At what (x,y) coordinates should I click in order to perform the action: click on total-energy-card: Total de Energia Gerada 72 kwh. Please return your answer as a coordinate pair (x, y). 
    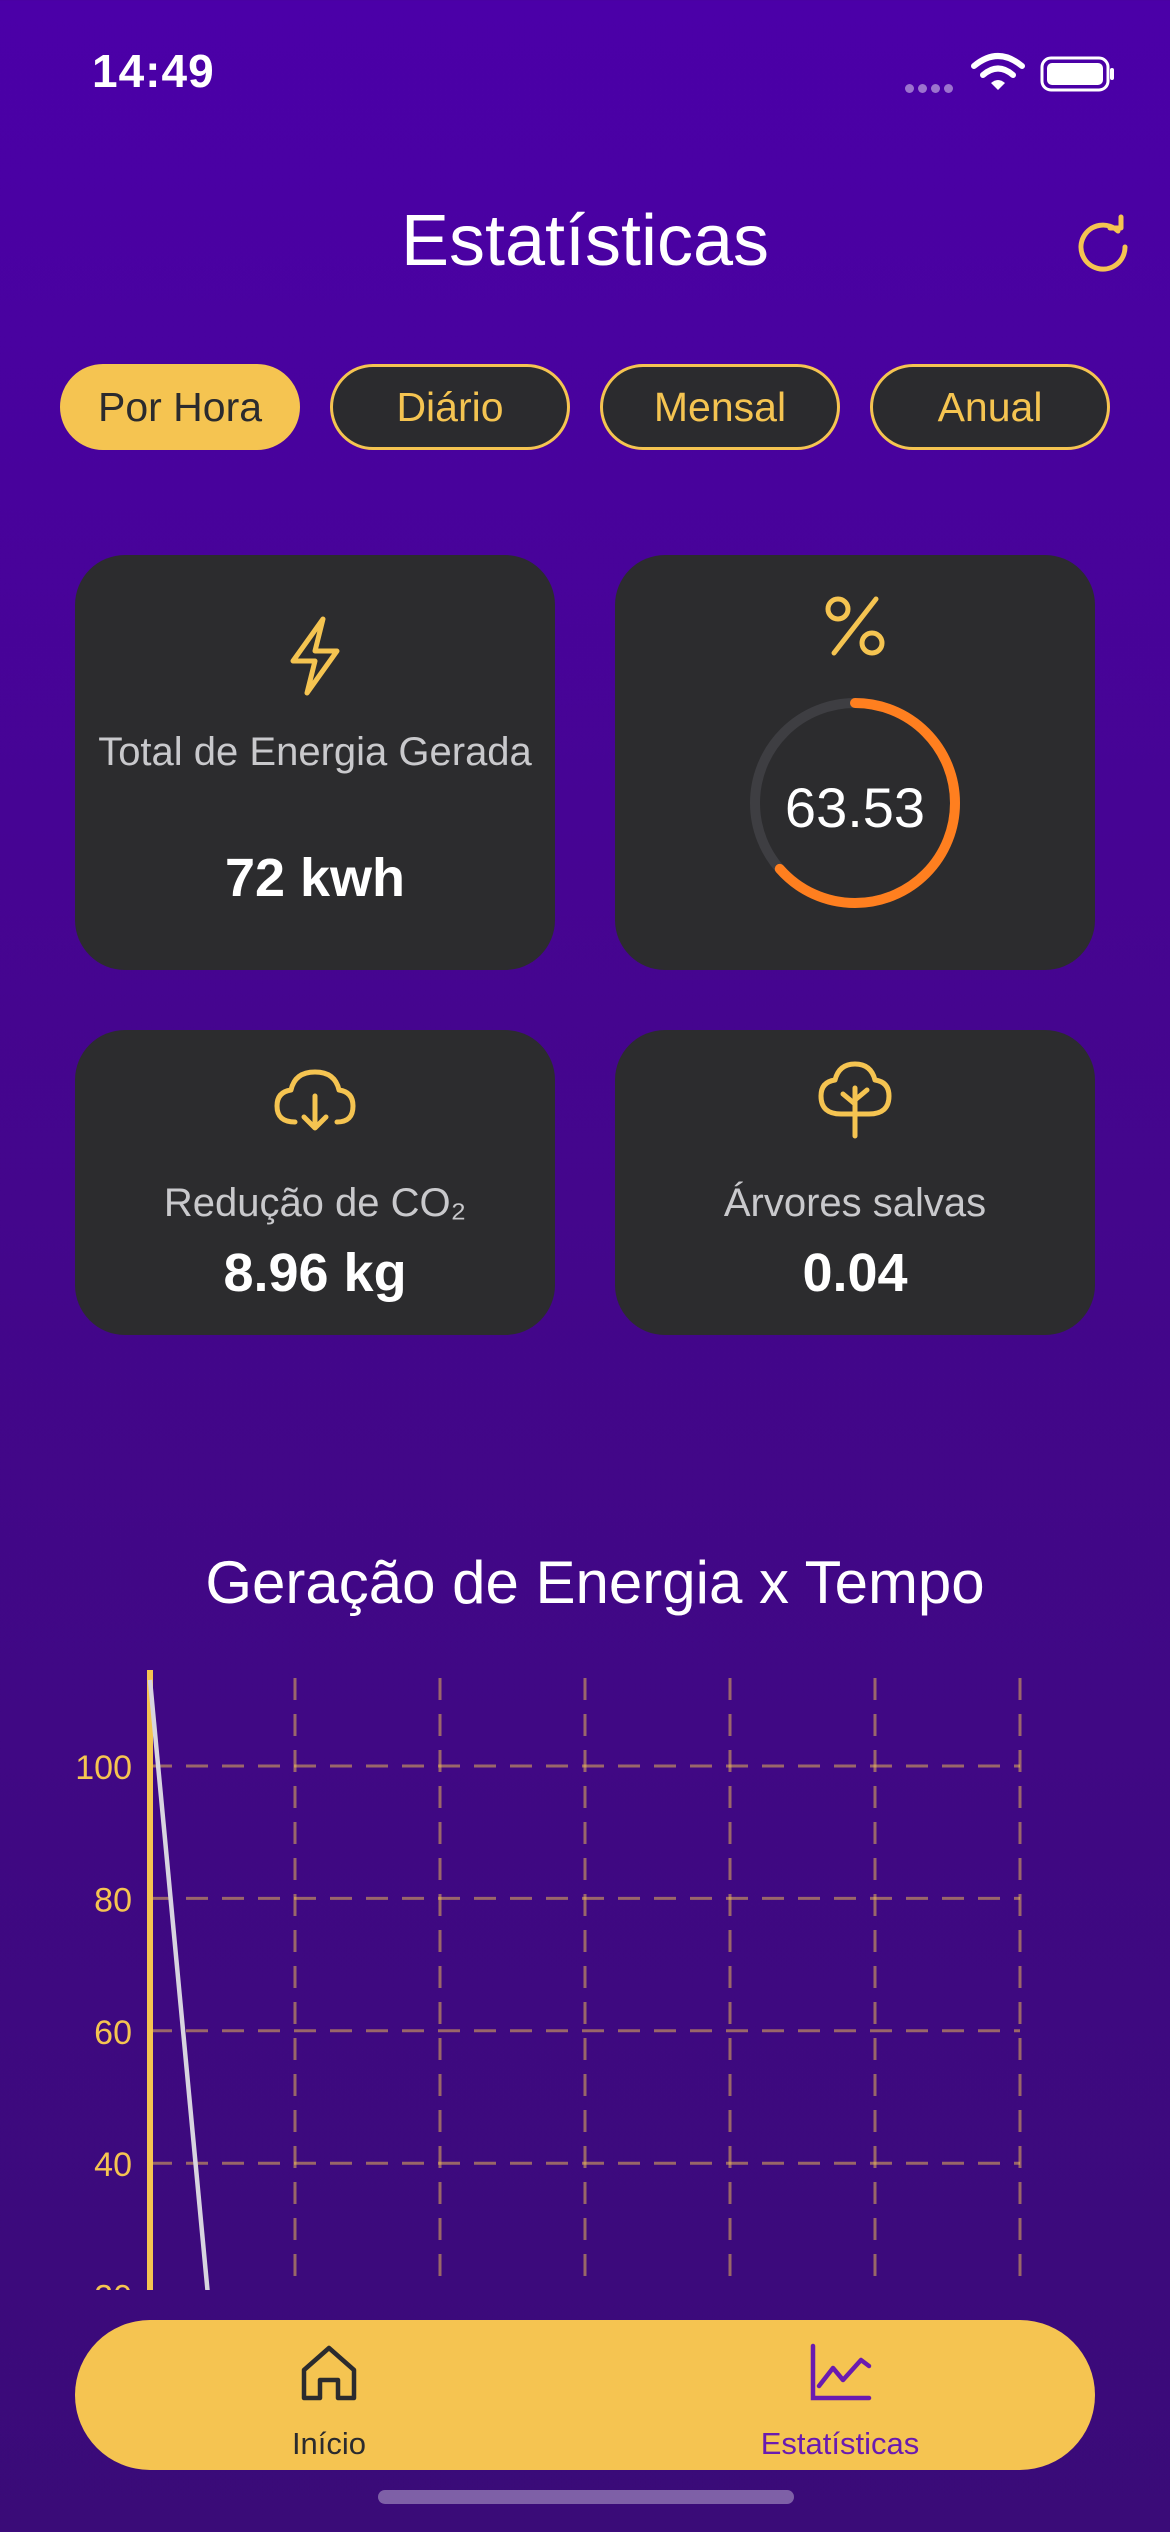
    Looking at the image, I should click on (315, 762).